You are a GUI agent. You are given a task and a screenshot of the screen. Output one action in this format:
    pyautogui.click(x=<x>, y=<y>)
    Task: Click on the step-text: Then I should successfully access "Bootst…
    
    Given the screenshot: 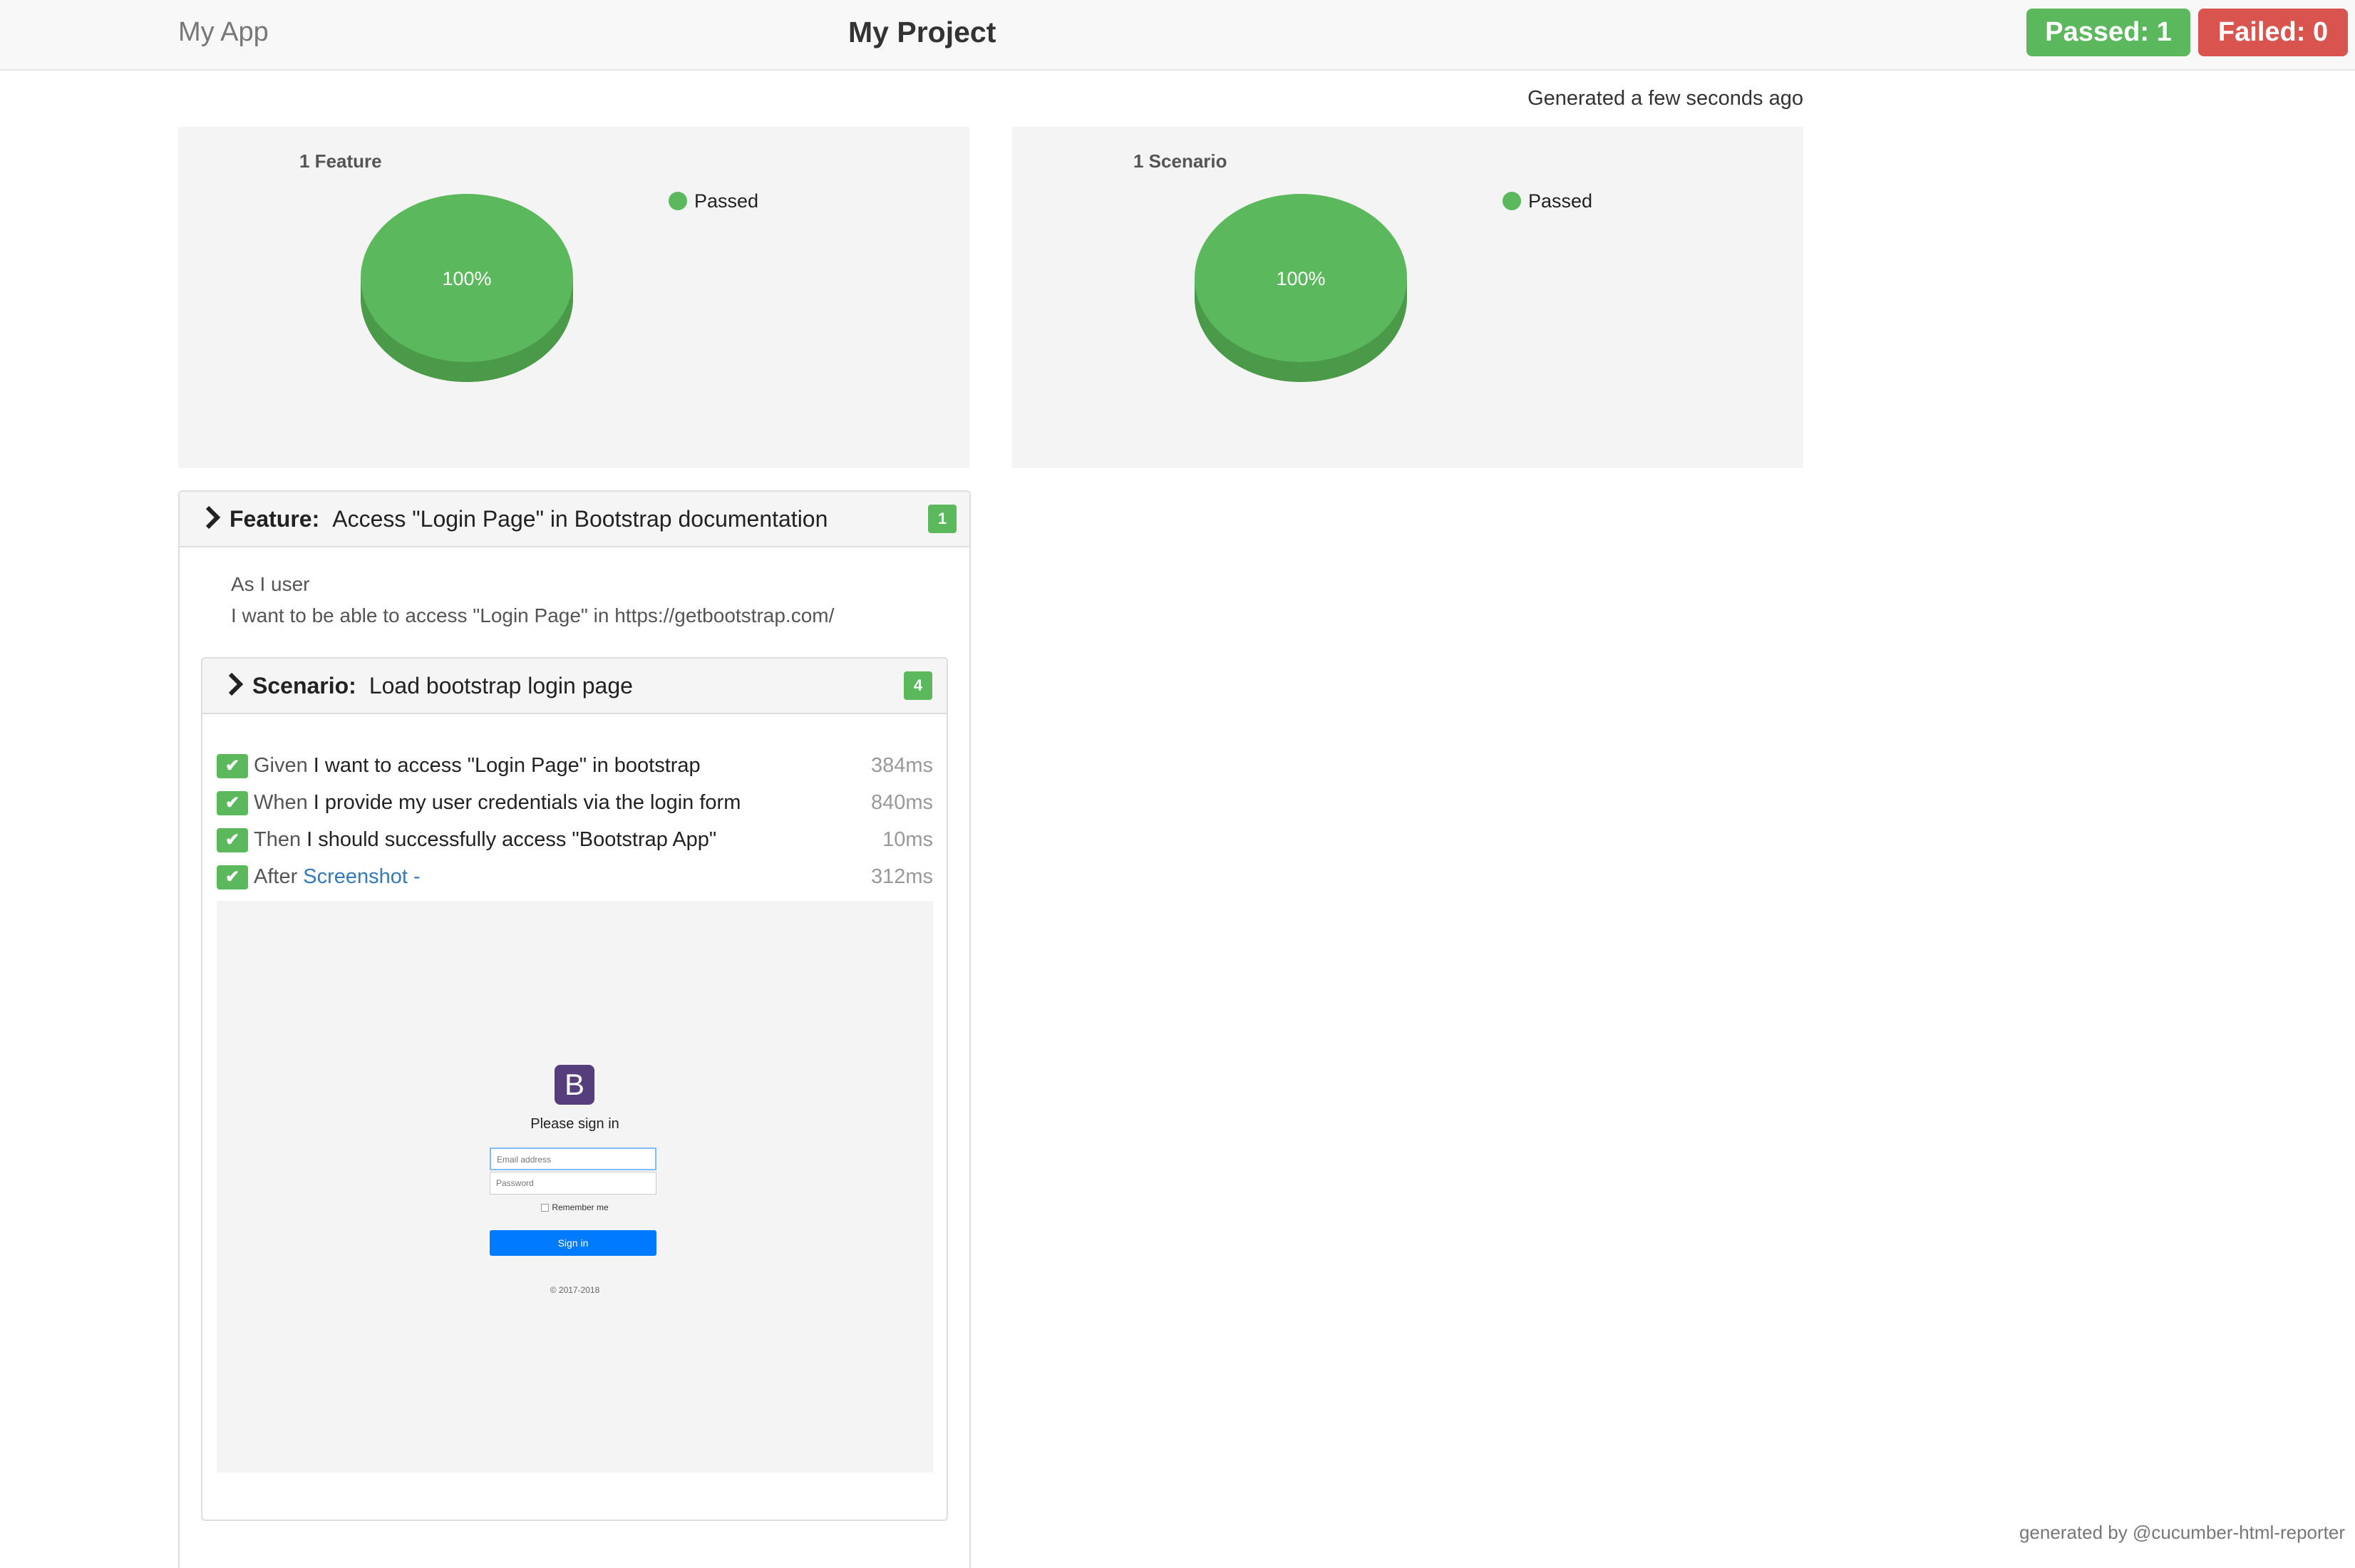 What is the action you would take?
    pyautogui.click(x=485, y=839)
    